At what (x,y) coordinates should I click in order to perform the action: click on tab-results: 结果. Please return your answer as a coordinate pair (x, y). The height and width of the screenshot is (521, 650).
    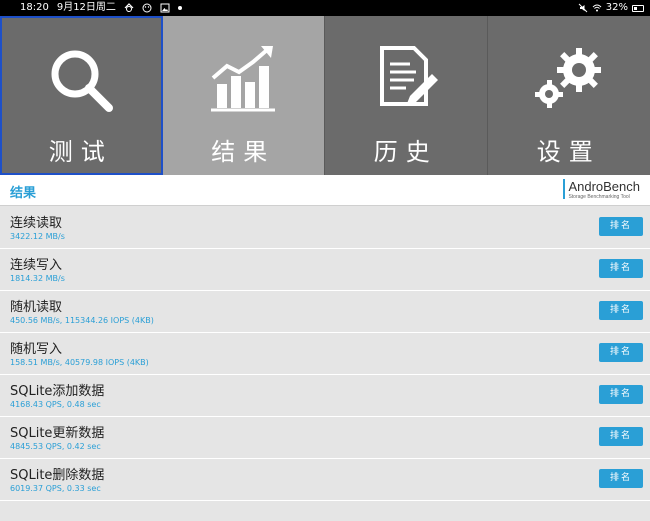
    Looking at the image, I should click on (243, 95).